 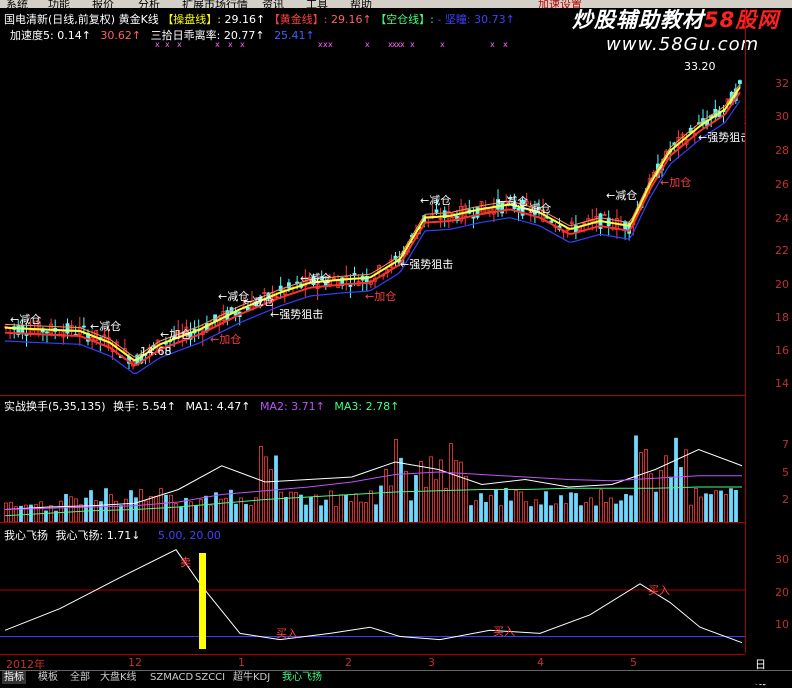 What do you see at coordinates (292, 406) in the screenshot?
I see `volume-ma2: MA2: 3.71↑` at bounding box center [292, 406].